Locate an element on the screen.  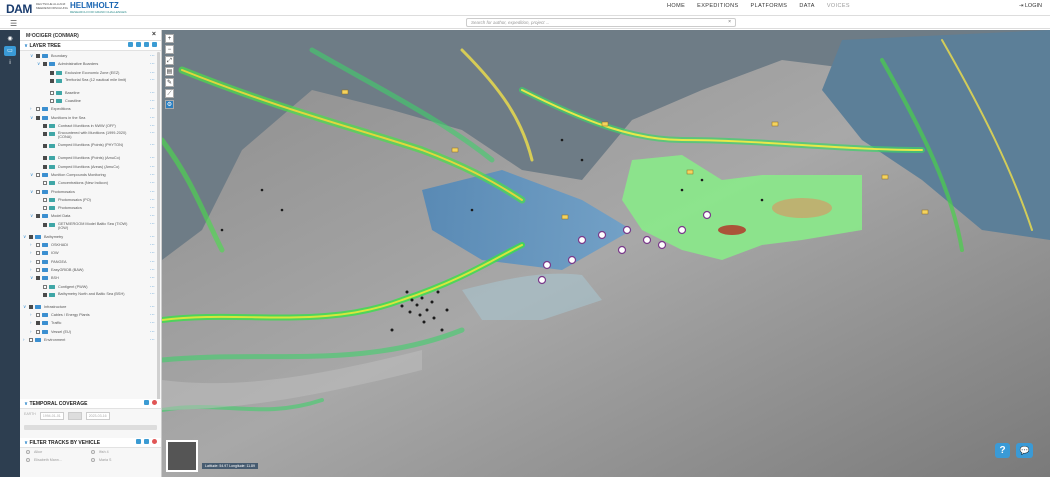
layer-tree-item: › Vessel (EU) ⋯ is located at coordinates (90, 332).